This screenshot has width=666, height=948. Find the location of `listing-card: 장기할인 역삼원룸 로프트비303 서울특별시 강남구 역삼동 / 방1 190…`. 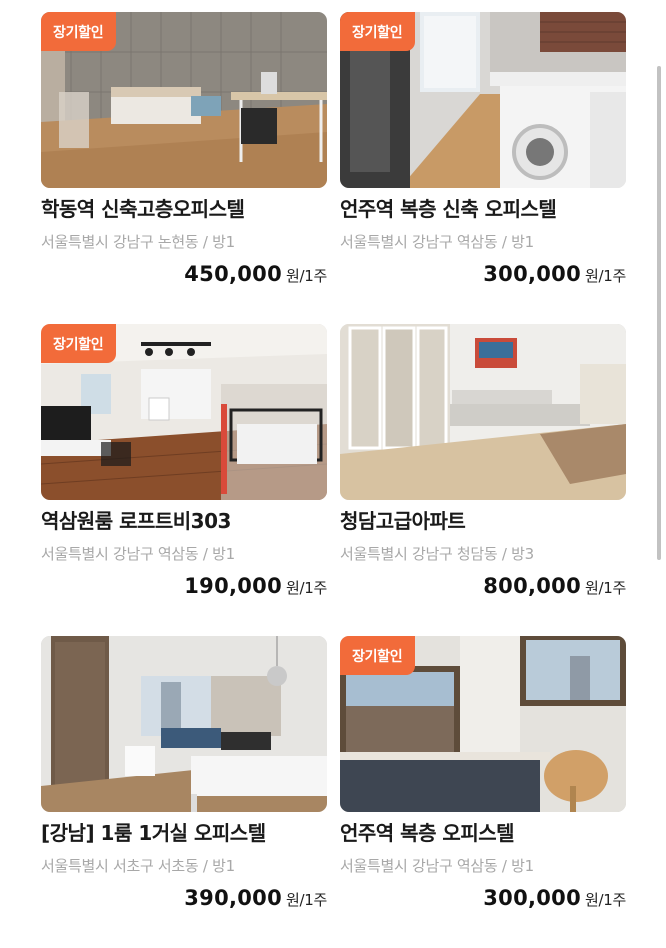

listing-card: 장기할인 역삼원룸 로프트비303 서울특별시 강남구 역삼동 / 방1 190… is located at coordinates (184, 480).